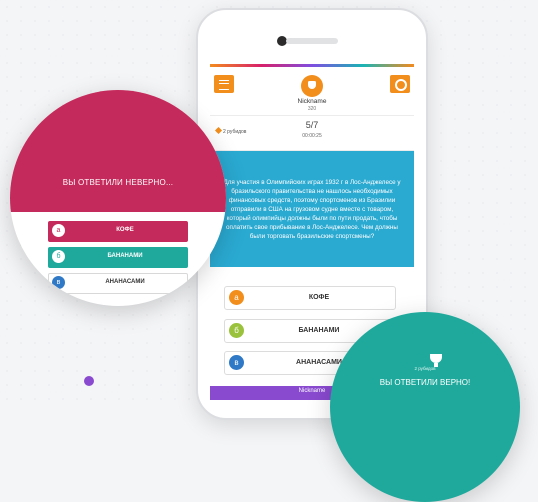  What do you see at coordinates (224, 85) in the screenshot?
I see `menu-icon` at bounding box center [224, 85].